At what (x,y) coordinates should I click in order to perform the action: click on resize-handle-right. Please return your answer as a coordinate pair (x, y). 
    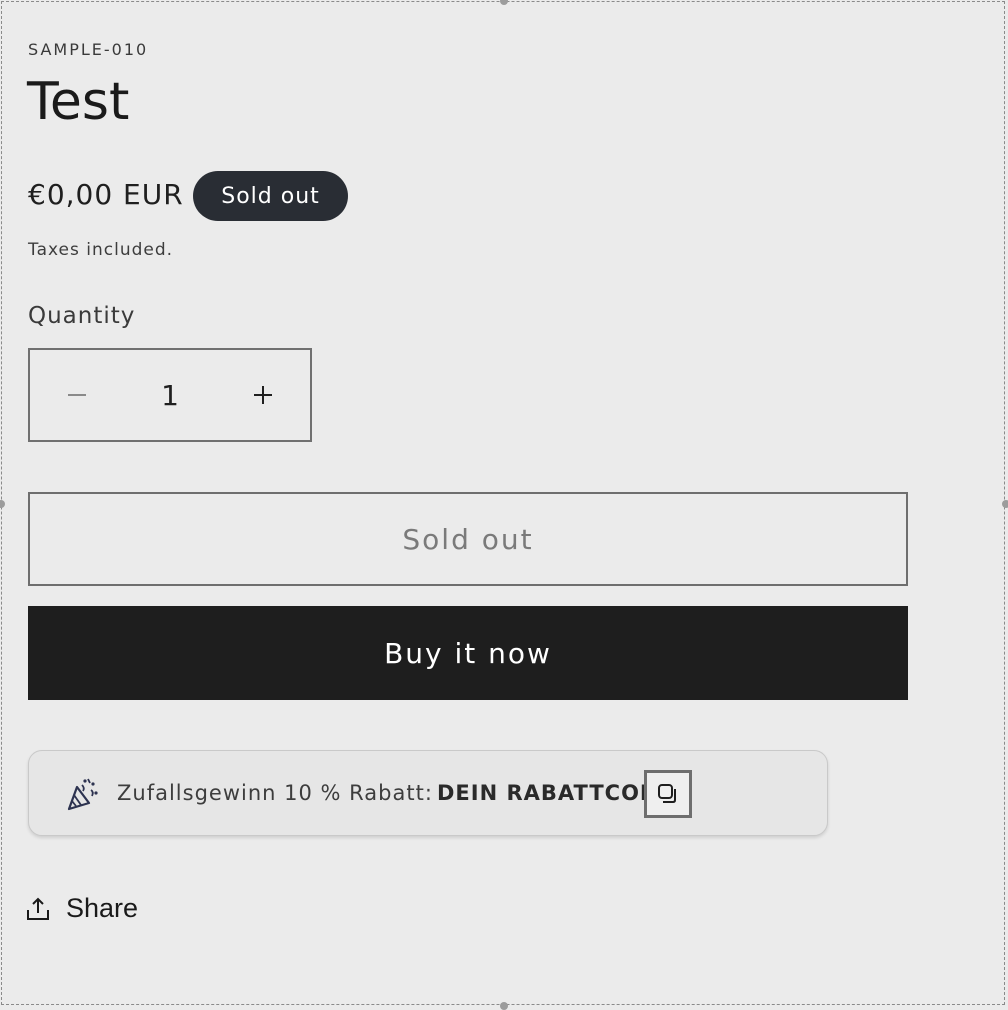
    Looking at the image, I should click on (1005, 504).